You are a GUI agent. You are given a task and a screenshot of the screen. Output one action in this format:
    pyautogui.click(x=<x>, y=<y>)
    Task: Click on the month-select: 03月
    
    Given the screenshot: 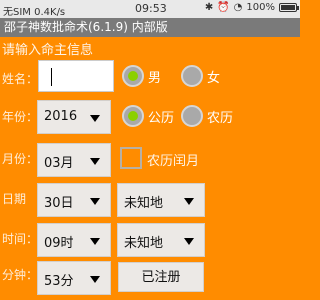 What is the action you would take?
    pyautogui.click(x=74, y=160)
    